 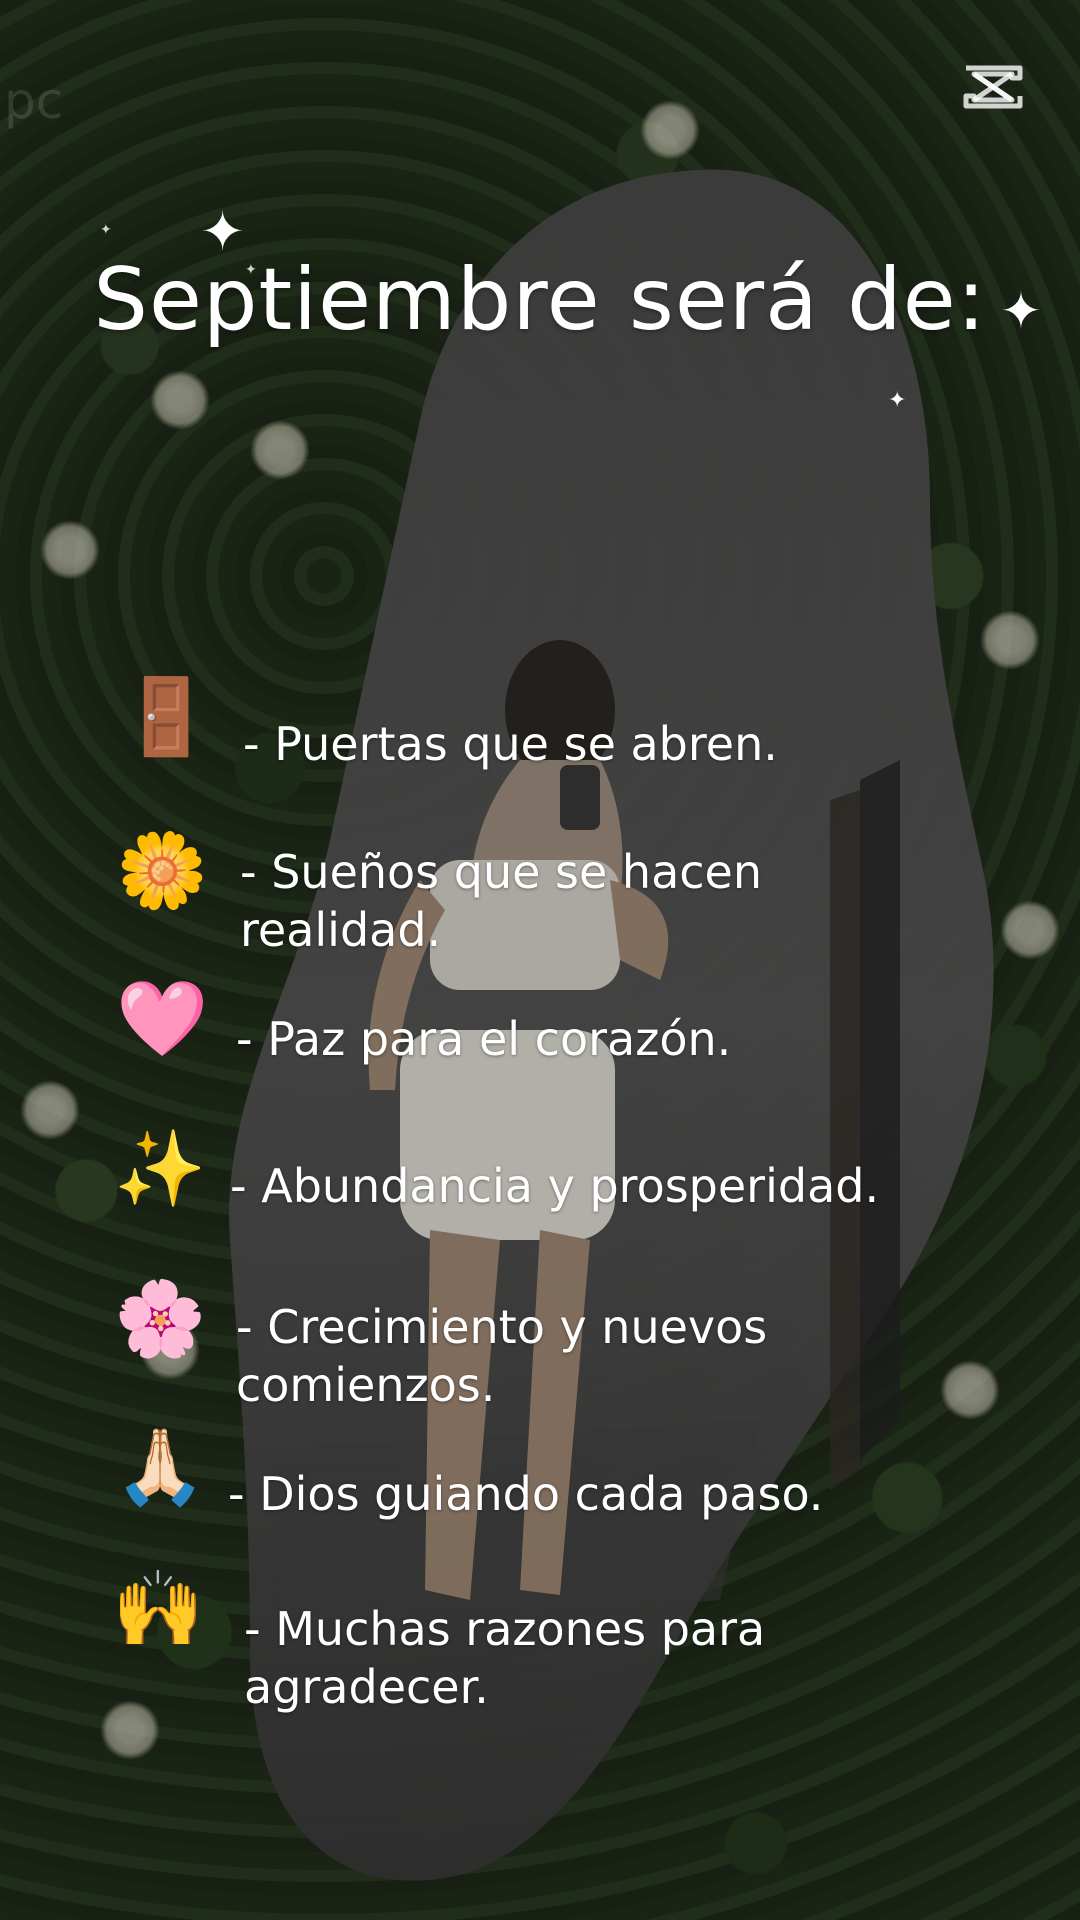 I want to click on cherry-blossom-icon: 🌸, so click(x=160, y=1319).